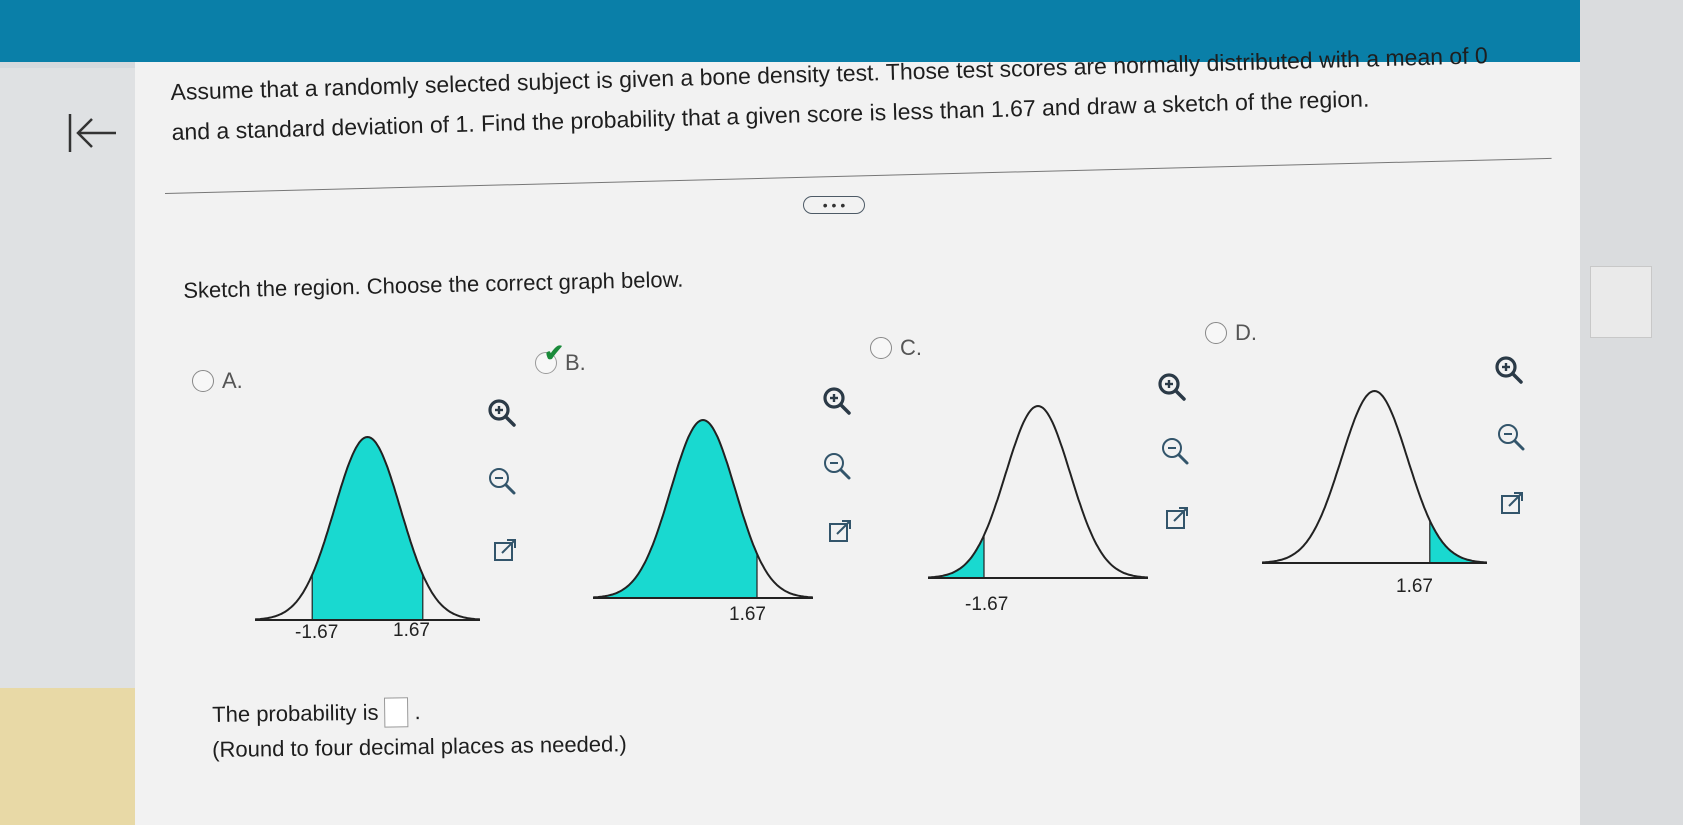 This screenshot has height=825, width=1683. What do you see at coordinates (834, 205) in the screenshot?
I see `more-button: • • •` at bounding box center [834, 205].